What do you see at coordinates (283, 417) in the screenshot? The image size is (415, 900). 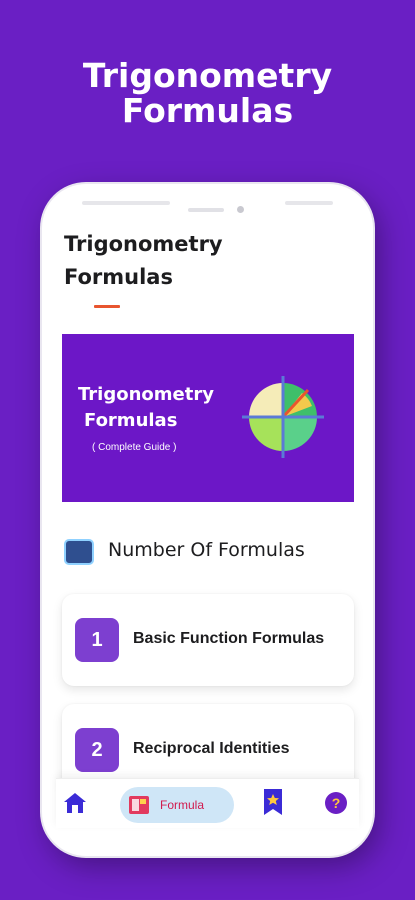 I see `unit-circle-icon` at bounding box center [283, 417].